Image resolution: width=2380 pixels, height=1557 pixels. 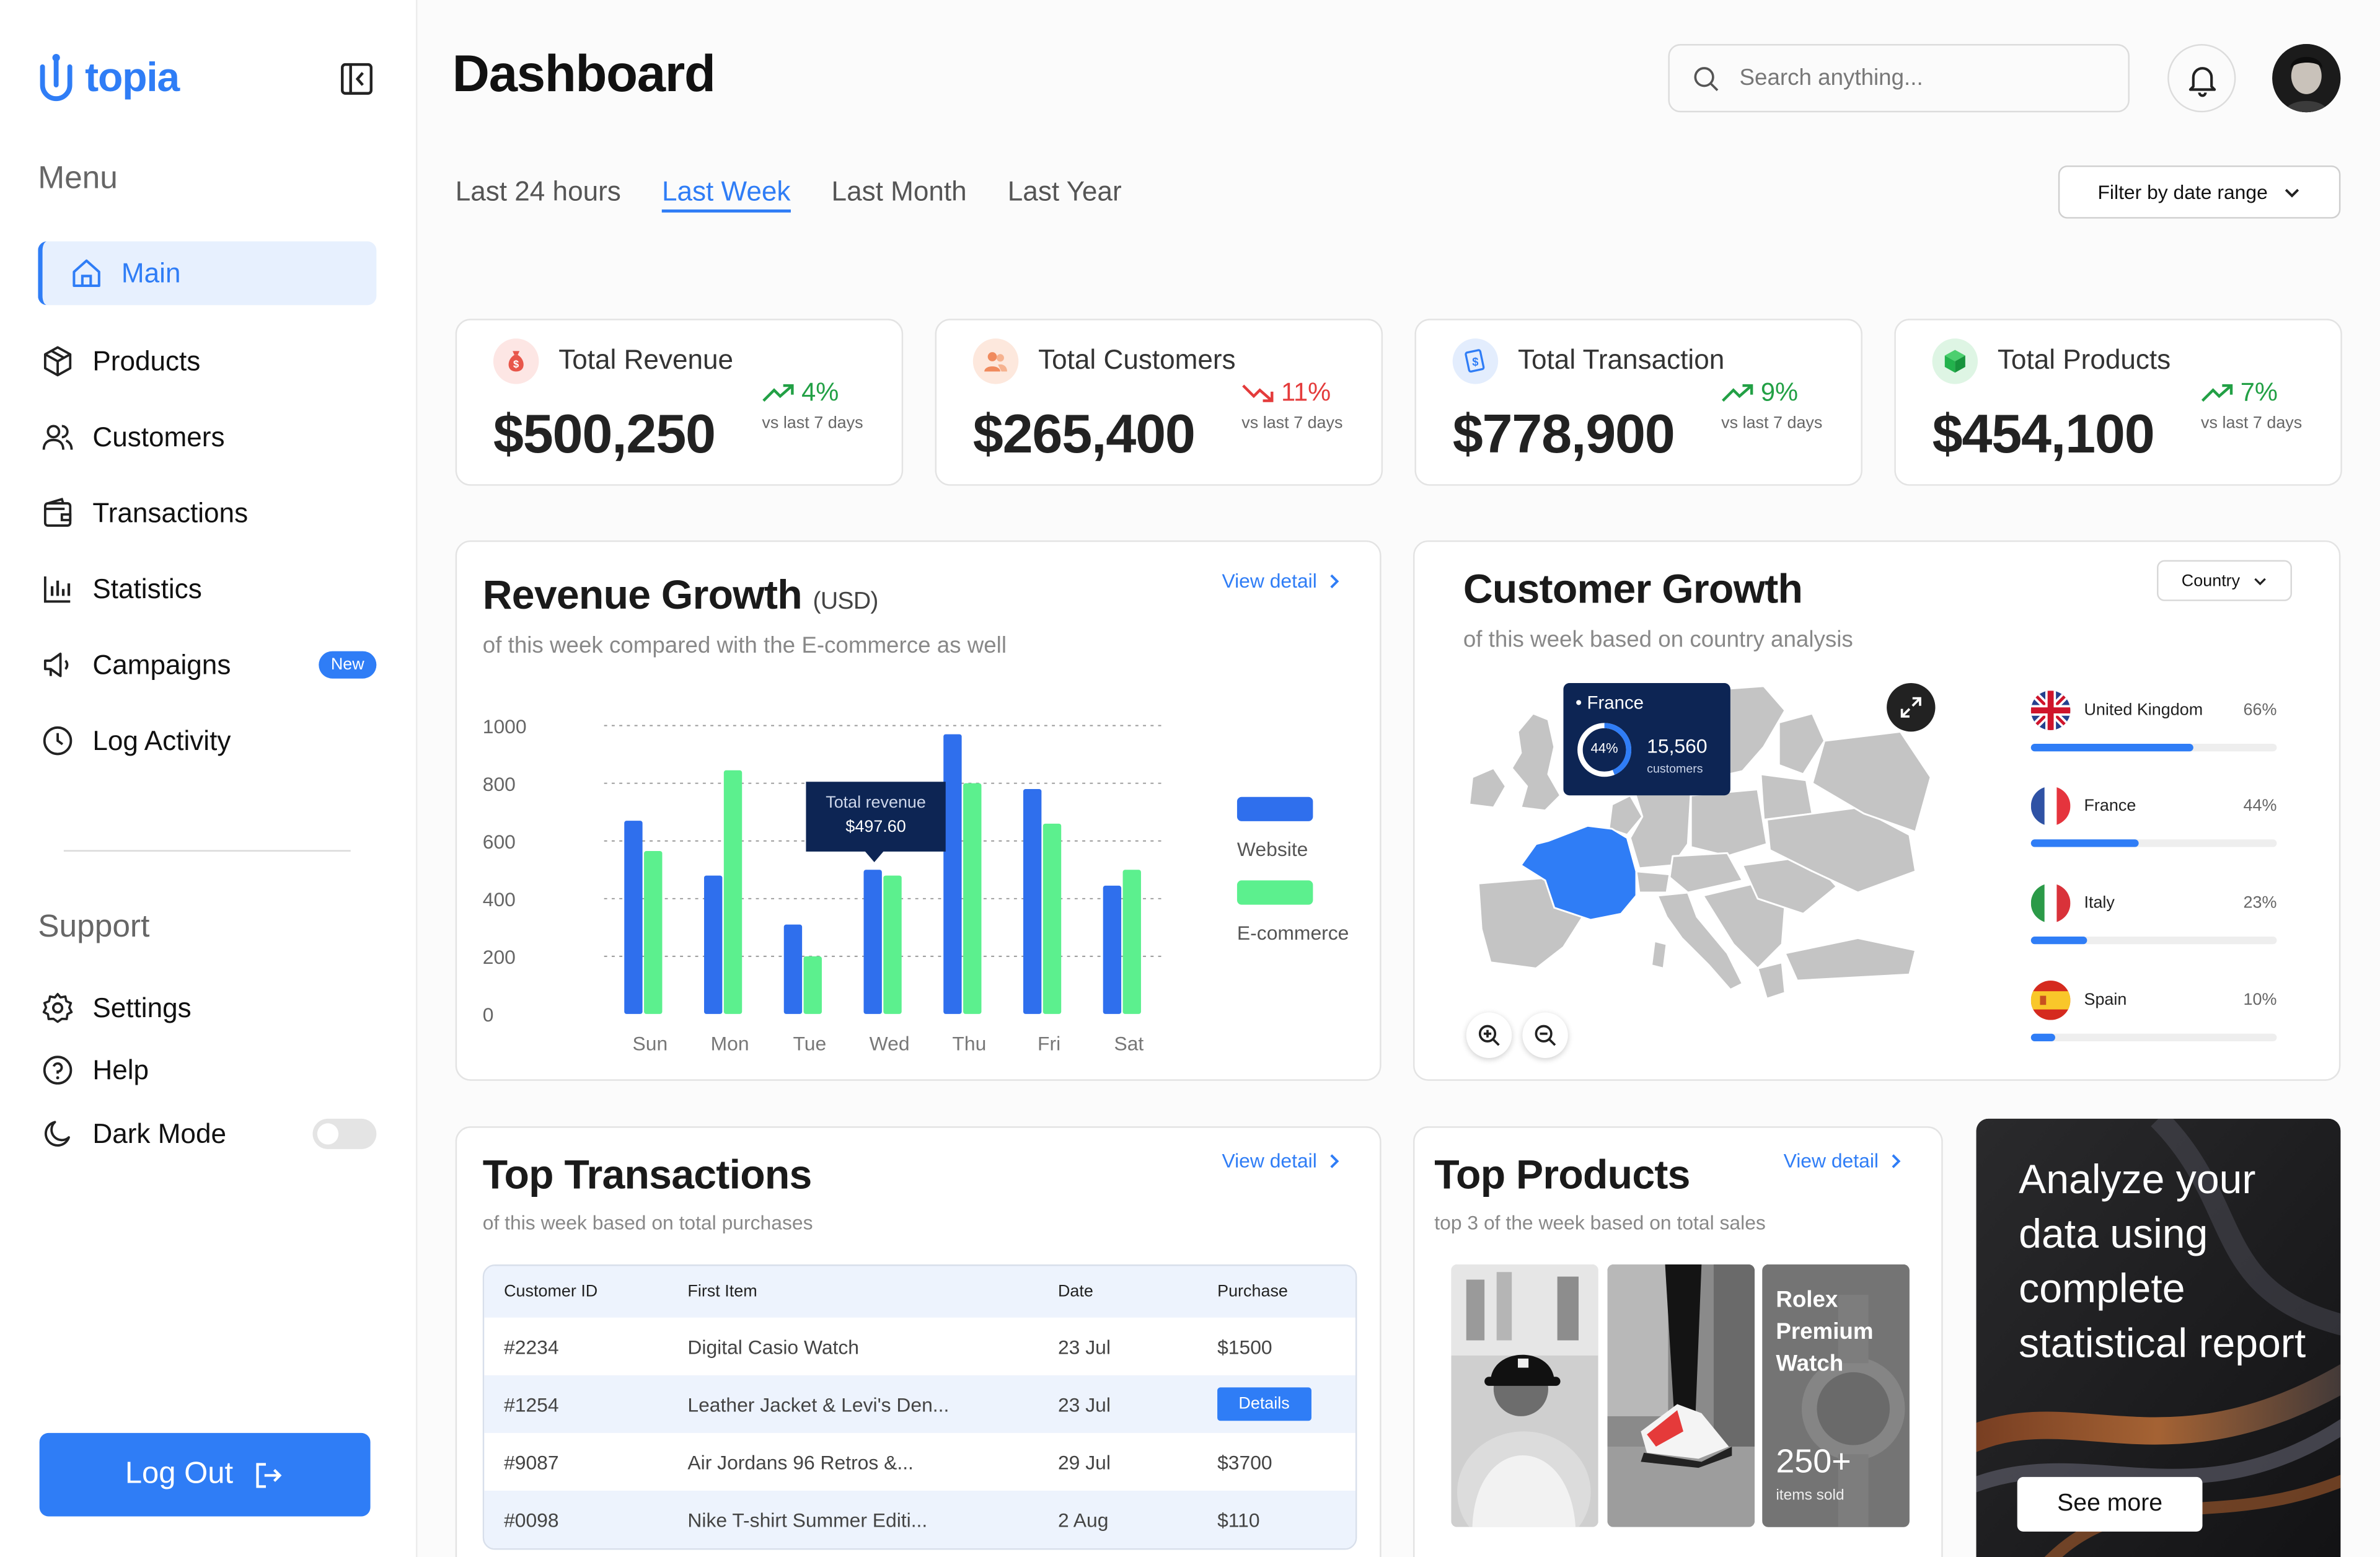 What do you see at coordinates (1545, 1035) in the screenshot?
I see `zoom-out-button` at bounding box center [1545, 1035].